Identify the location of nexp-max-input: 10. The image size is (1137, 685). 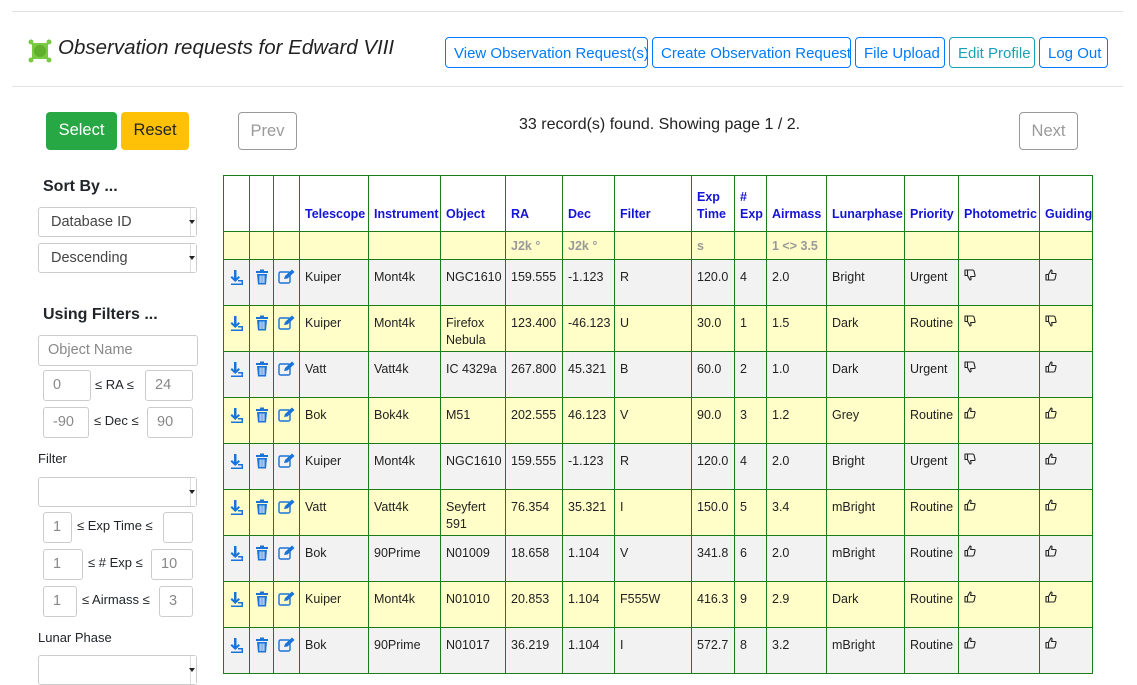
(172, 564).